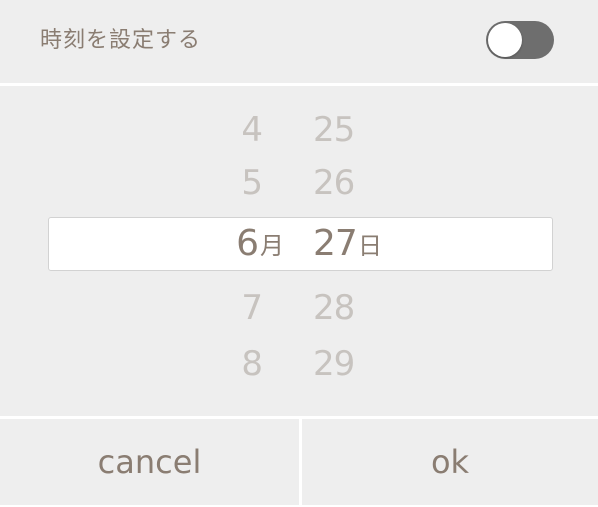 This screenshot has height=507, width=598. I want to click on set-time-toggle, so click(520, 40).